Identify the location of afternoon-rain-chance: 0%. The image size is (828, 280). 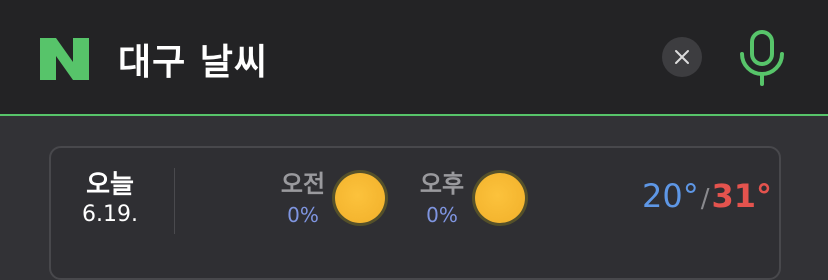
(442, 215).